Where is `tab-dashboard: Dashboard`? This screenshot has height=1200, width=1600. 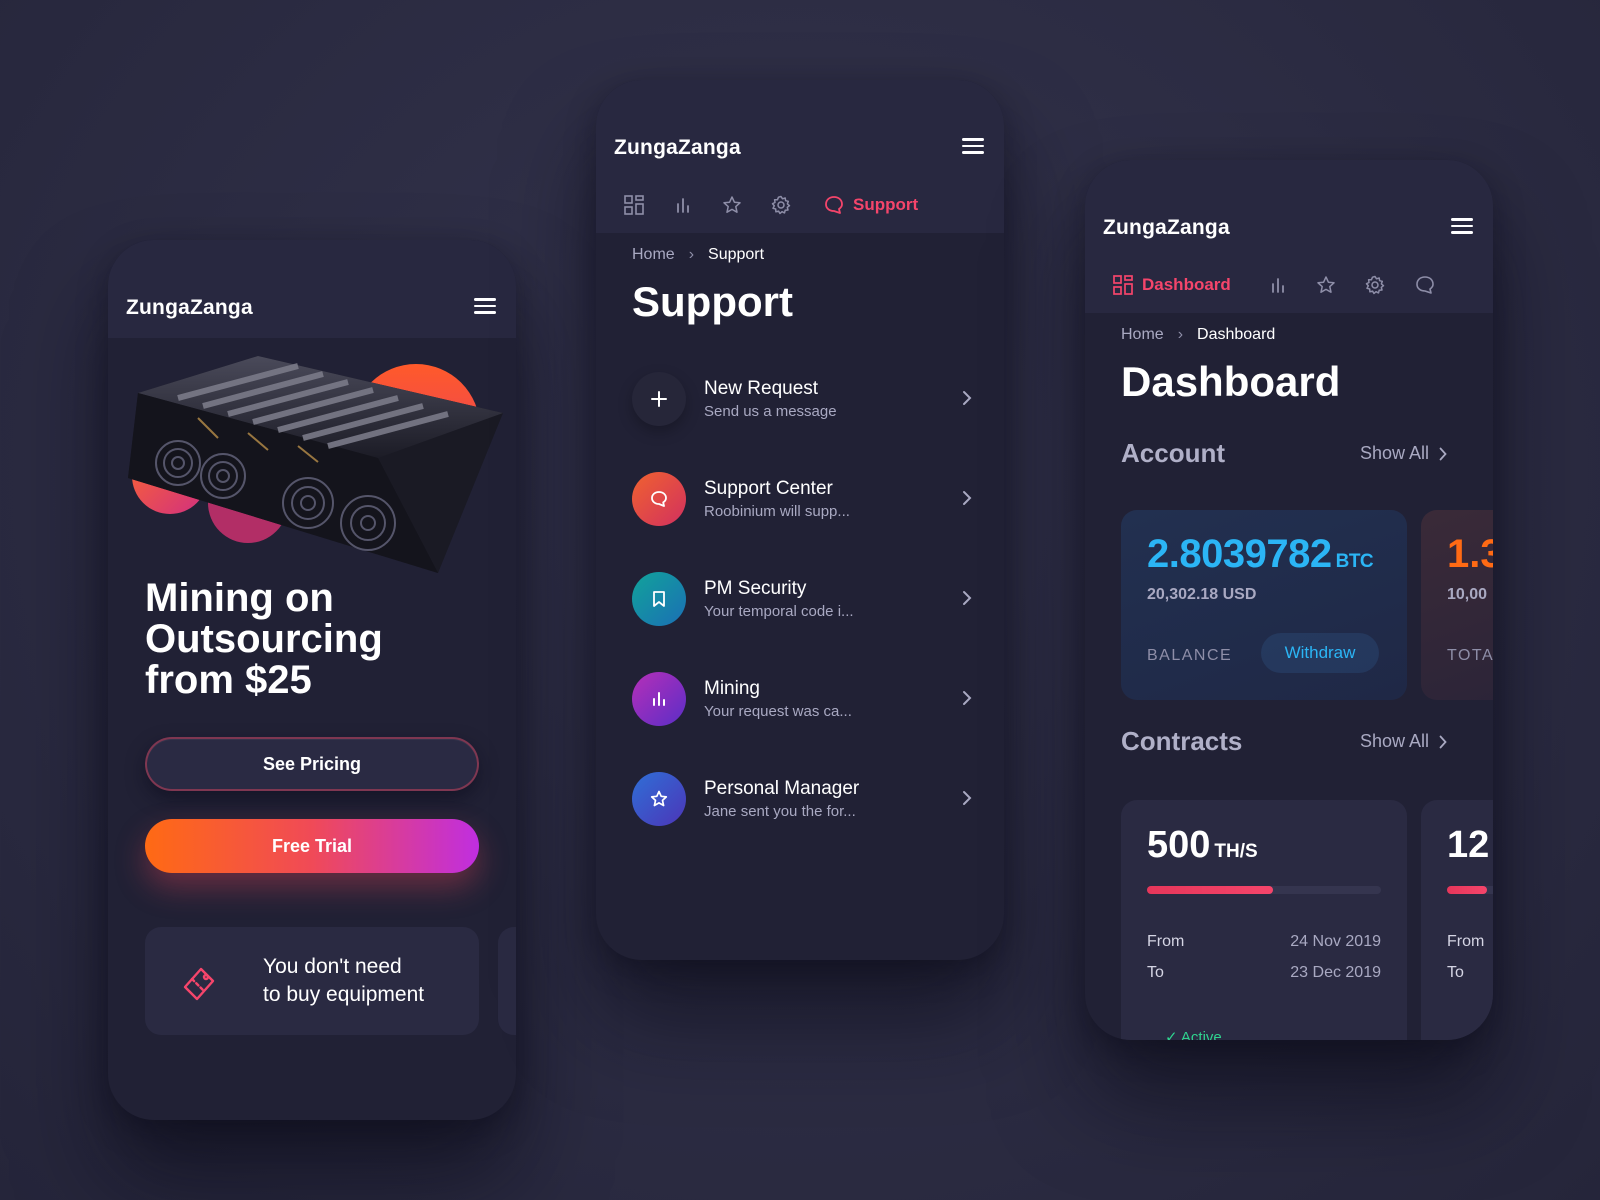
tab-dashboard: Dashboard is located at coordinates (1172, 285).